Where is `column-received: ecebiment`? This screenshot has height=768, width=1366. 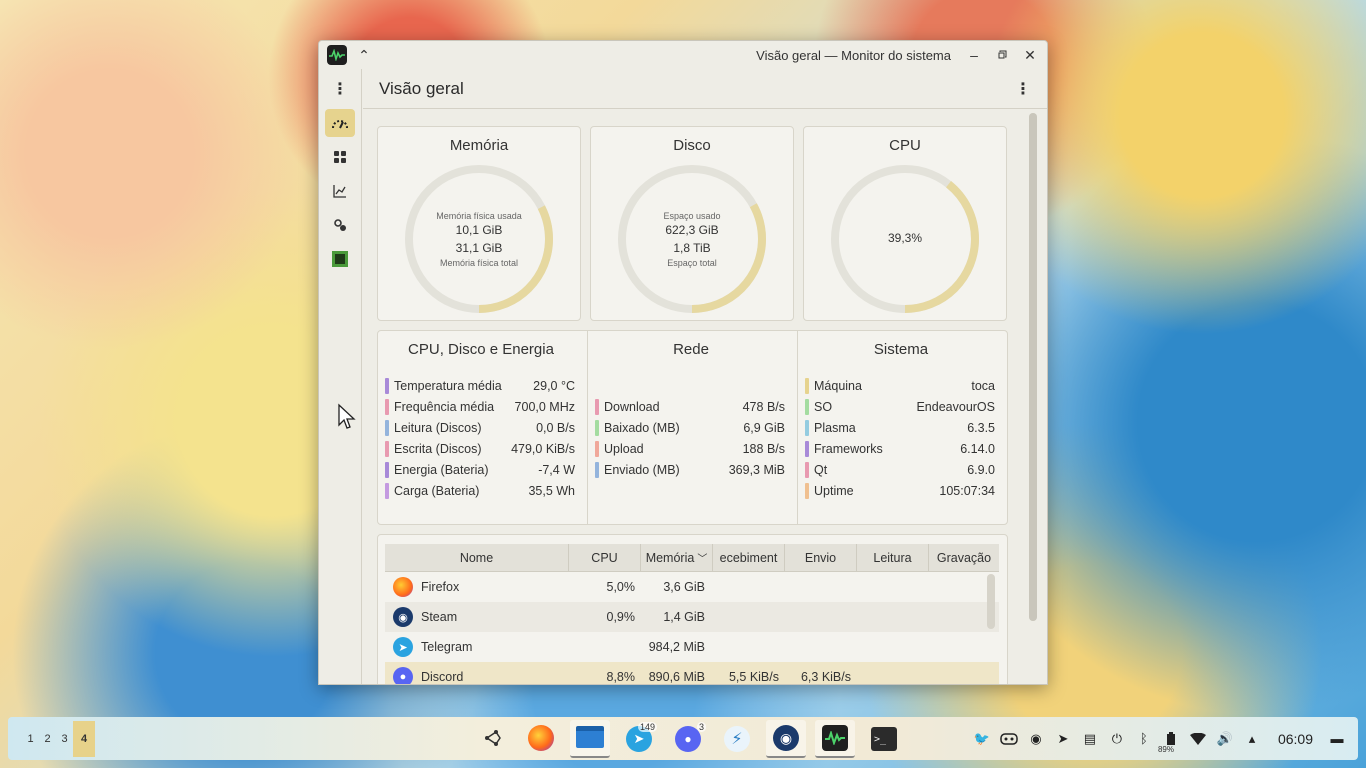
column-received: ecebiment is located at coordinates (749, 557).